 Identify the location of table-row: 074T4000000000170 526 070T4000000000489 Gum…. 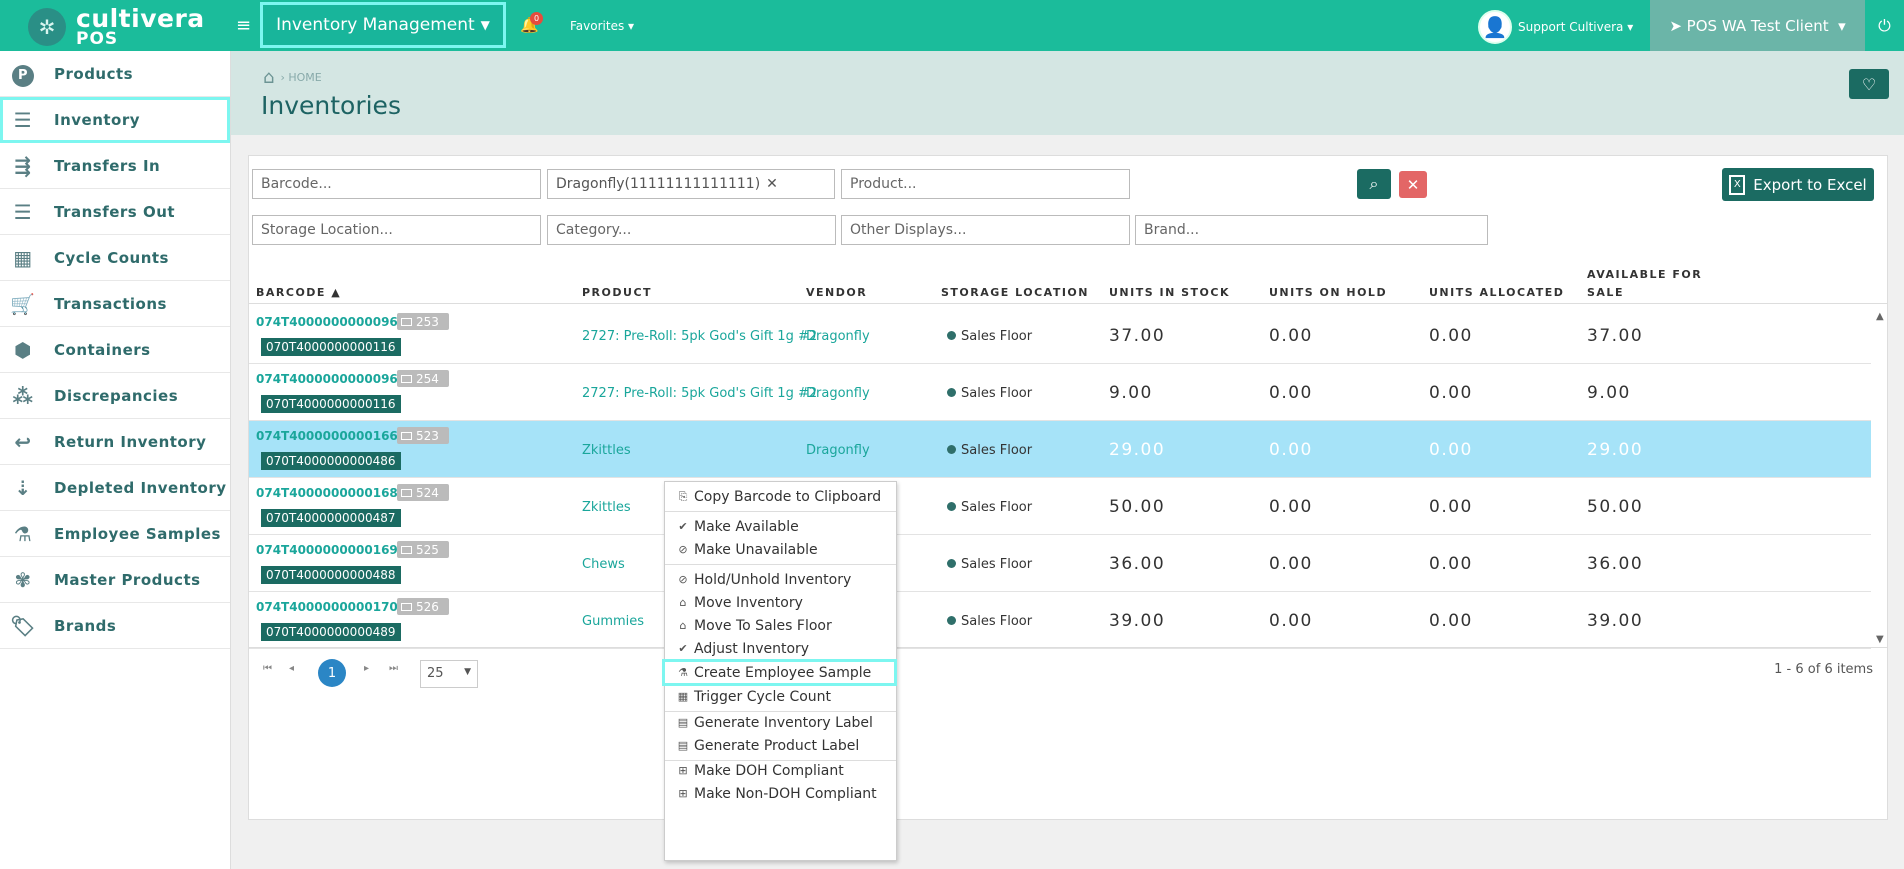
(1060, 620).